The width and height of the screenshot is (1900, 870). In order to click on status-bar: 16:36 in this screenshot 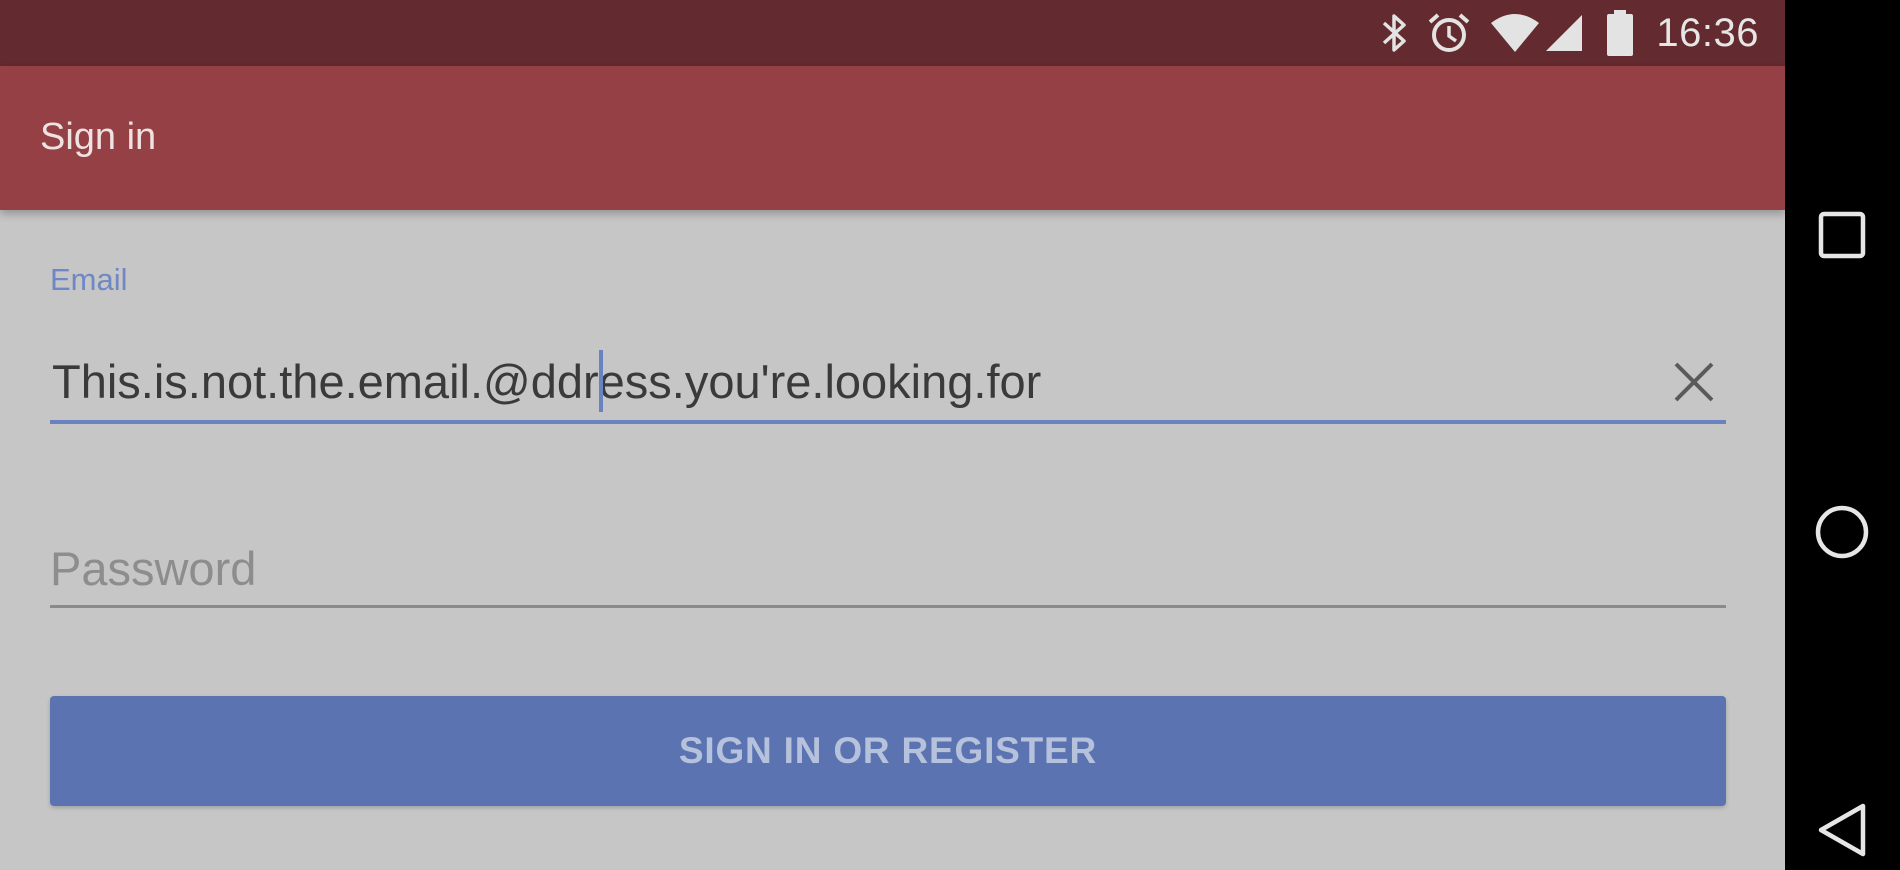, I will do `click(892, 33)`.